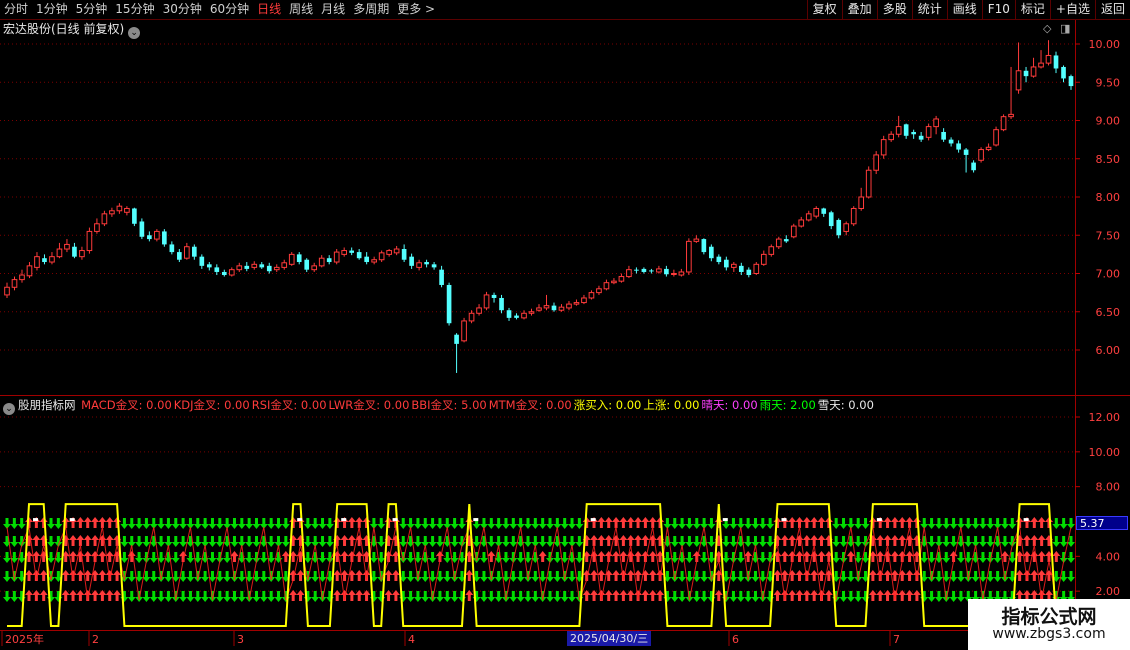  What do you see at coordinates (72, 29) in the screenshot?
I see `stock-title: 宏达股份(日线 前复权) ⌄` at bounding box center [72, 29].